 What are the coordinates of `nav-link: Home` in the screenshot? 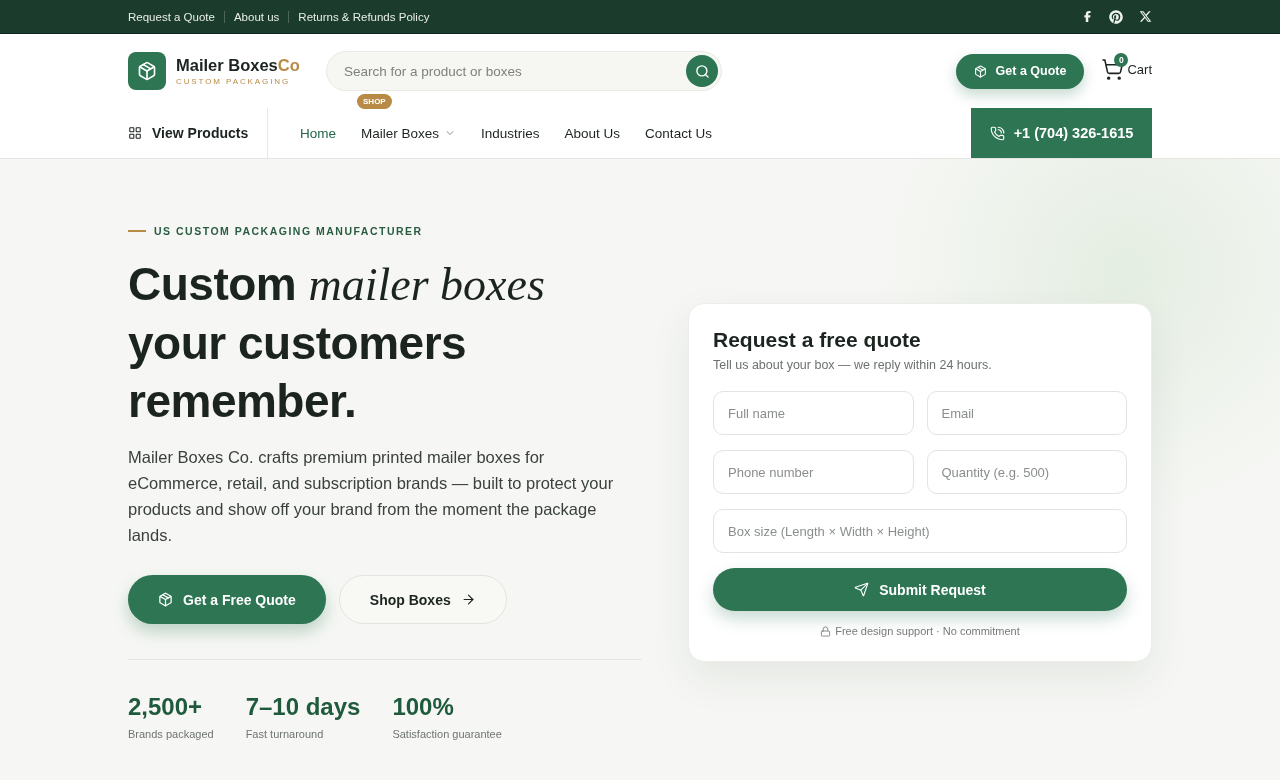 It's located at (318, 133).